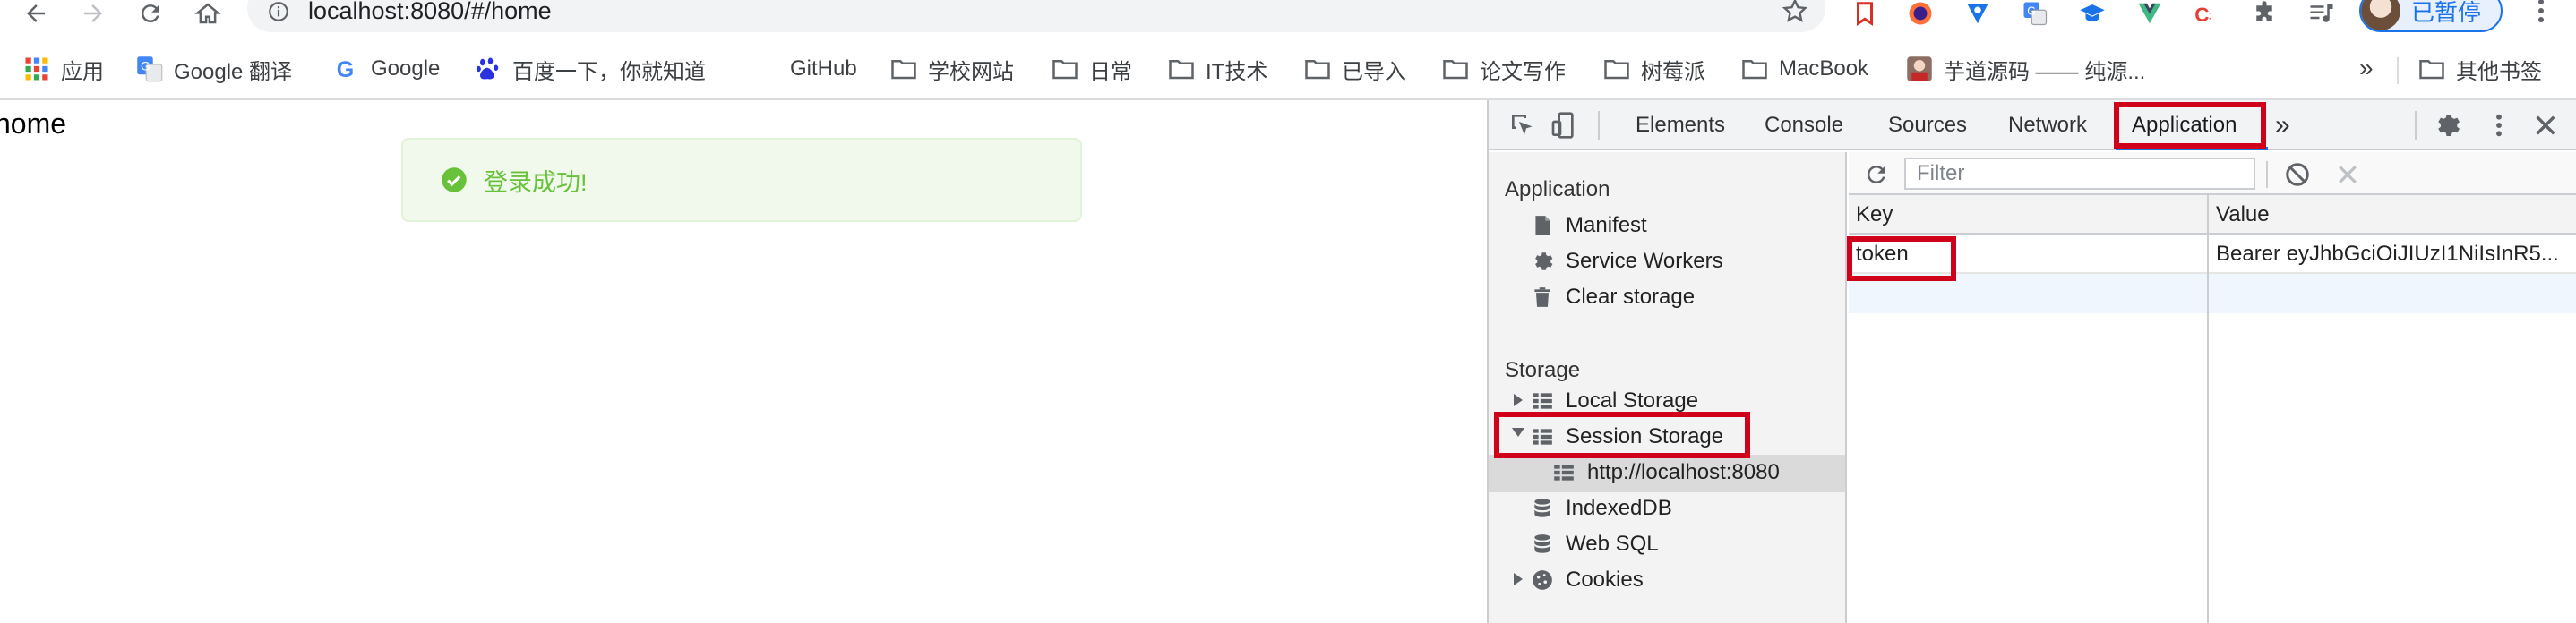 This screenshot has height=623, width=2576. What do you see at coordinates (1680, 125) in the screenshot?
I see `tab-elements: Elements` at bounding box center [1680, 125].